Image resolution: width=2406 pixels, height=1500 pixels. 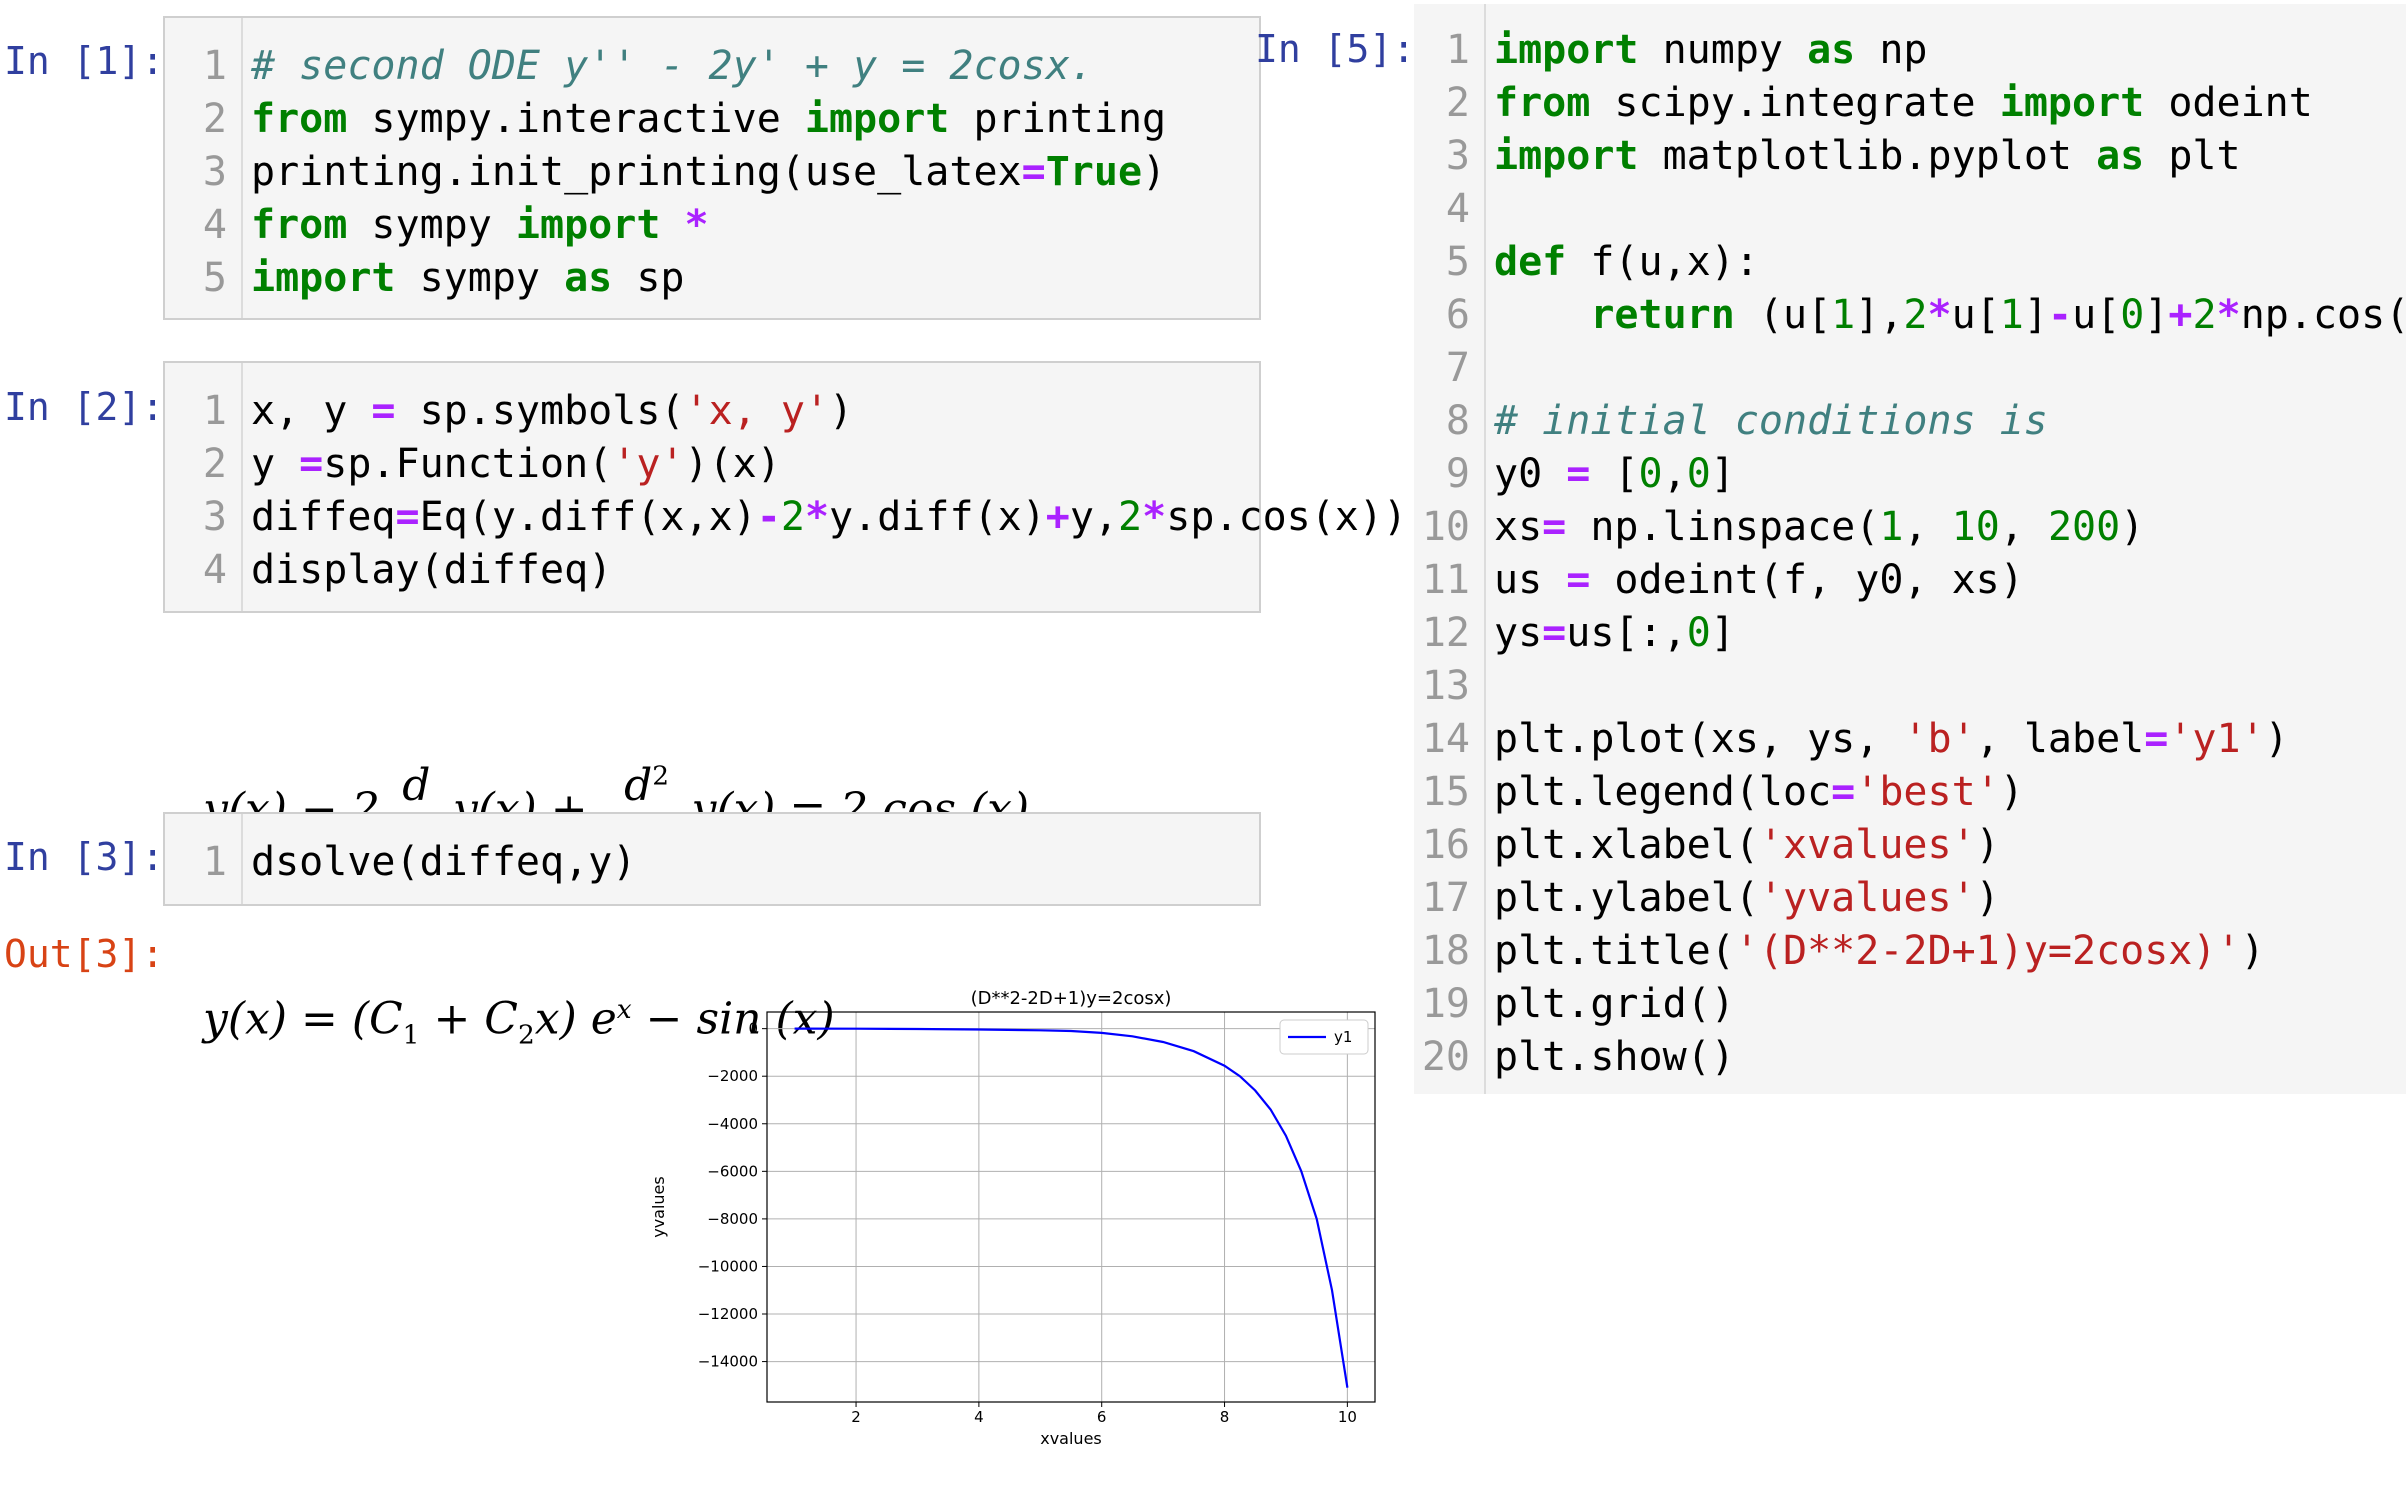 I want to click on code-line: 1 import numpy as np, so click(x=1910, y=50).